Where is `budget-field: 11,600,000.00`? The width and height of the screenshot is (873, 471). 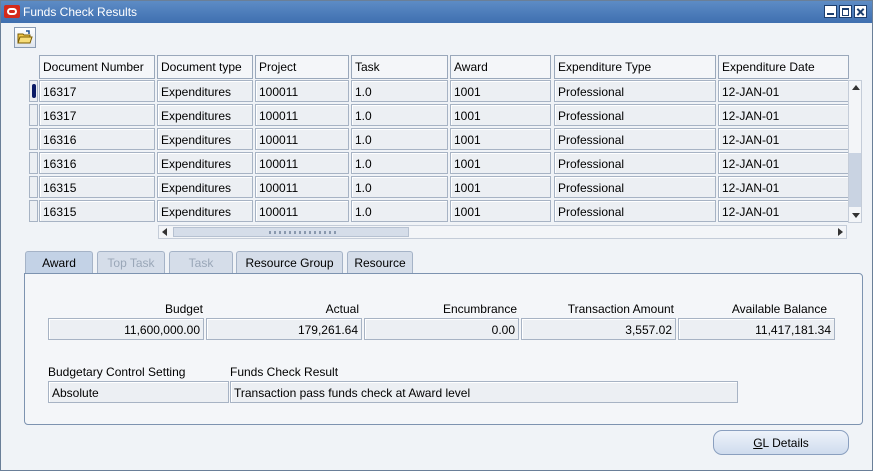 budget-field: 11,600,000.00 is located at coordinates (126, 329).